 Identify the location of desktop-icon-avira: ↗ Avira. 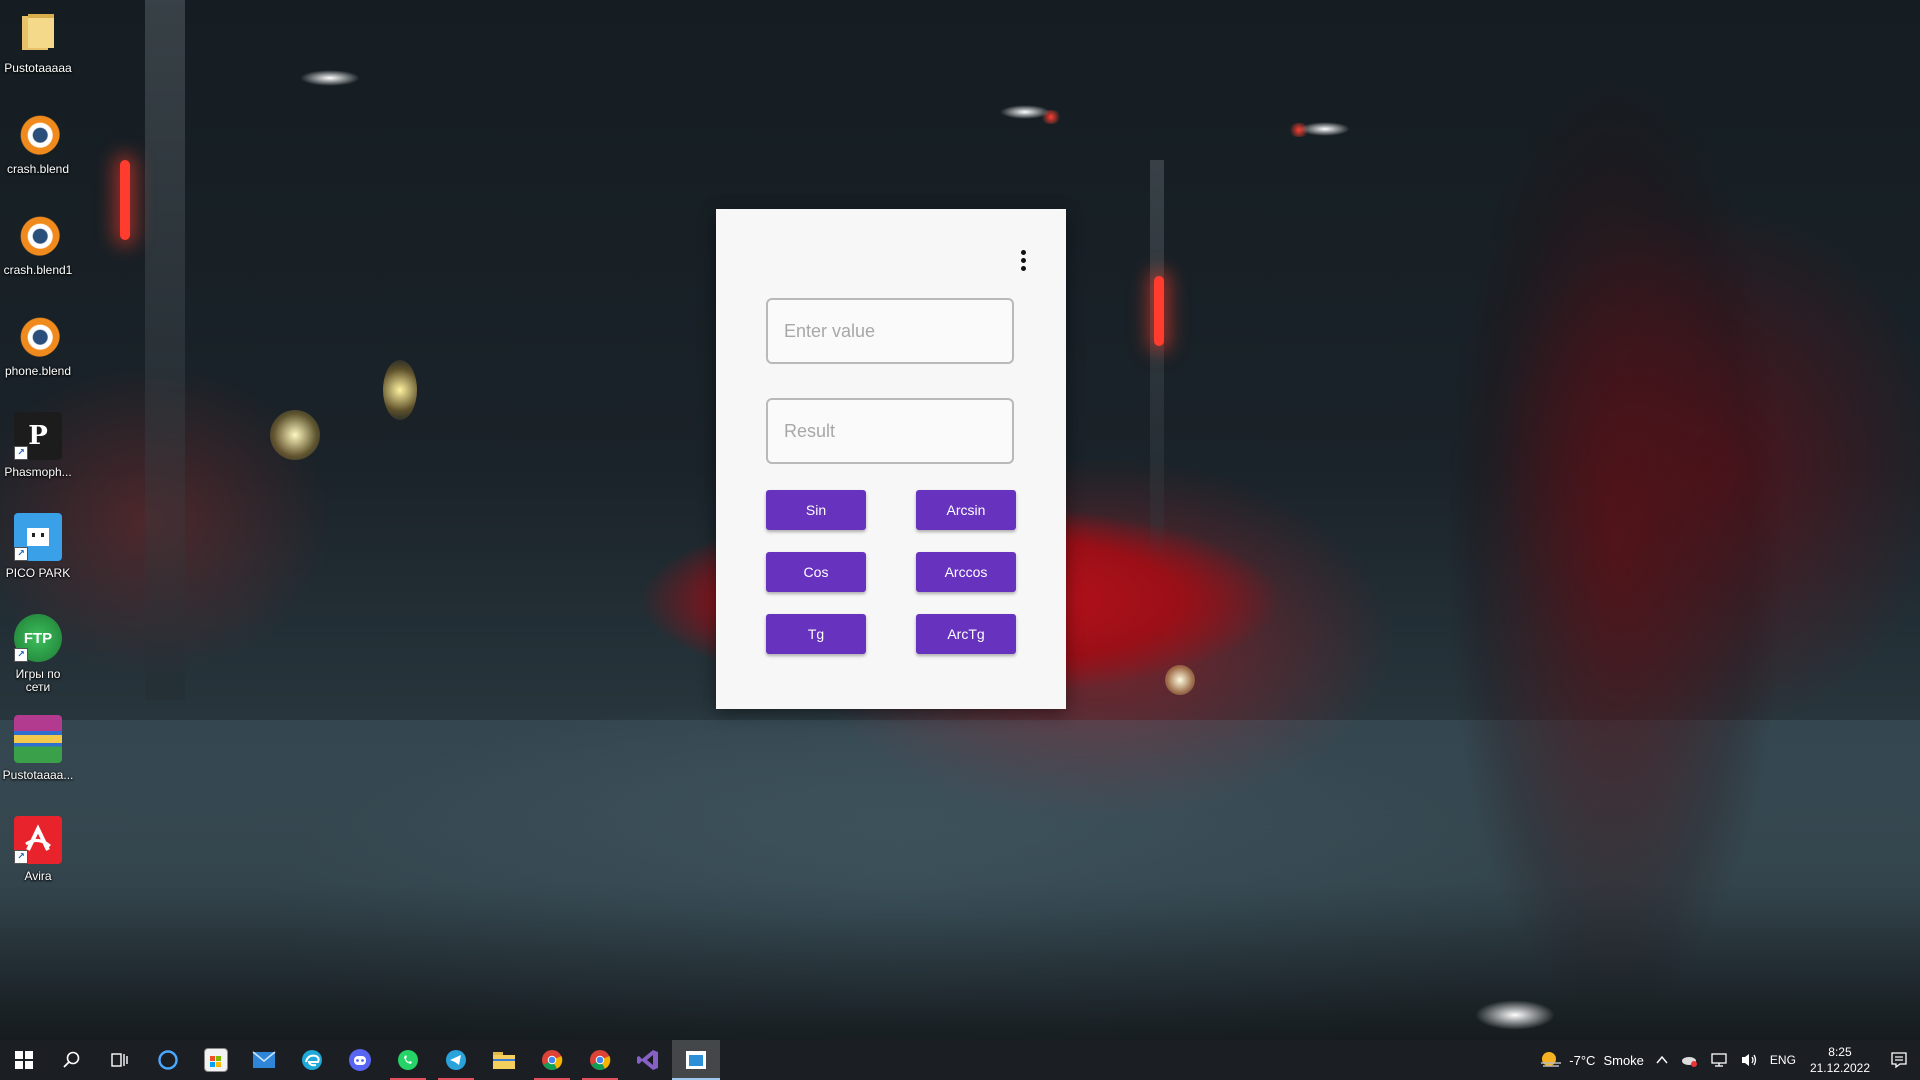
(38, 856).